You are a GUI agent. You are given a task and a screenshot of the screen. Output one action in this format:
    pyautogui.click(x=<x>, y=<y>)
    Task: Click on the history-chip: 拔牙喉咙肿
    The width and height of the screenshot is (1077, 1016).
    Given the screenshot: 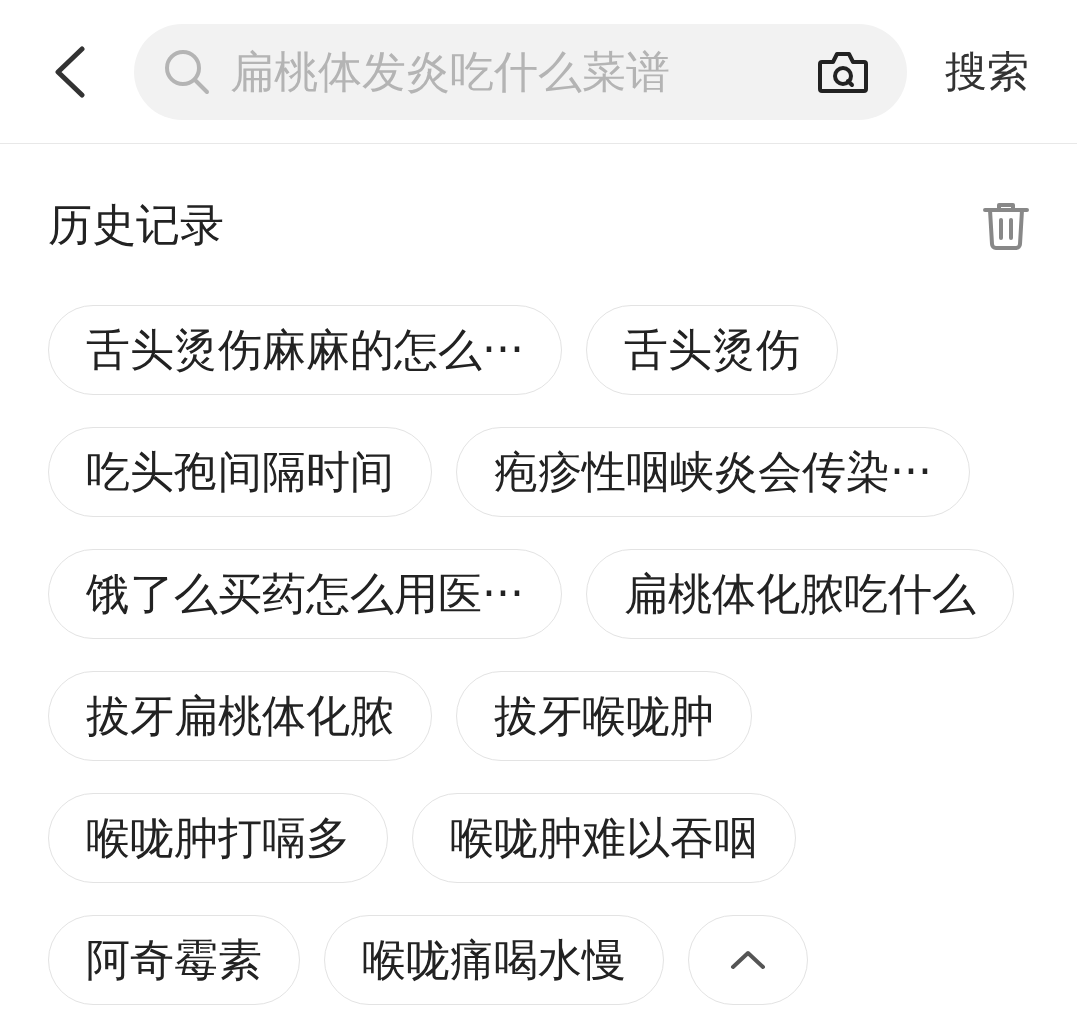 What is the action you would take?
    pyautogui.click(x=604, y=716)
    